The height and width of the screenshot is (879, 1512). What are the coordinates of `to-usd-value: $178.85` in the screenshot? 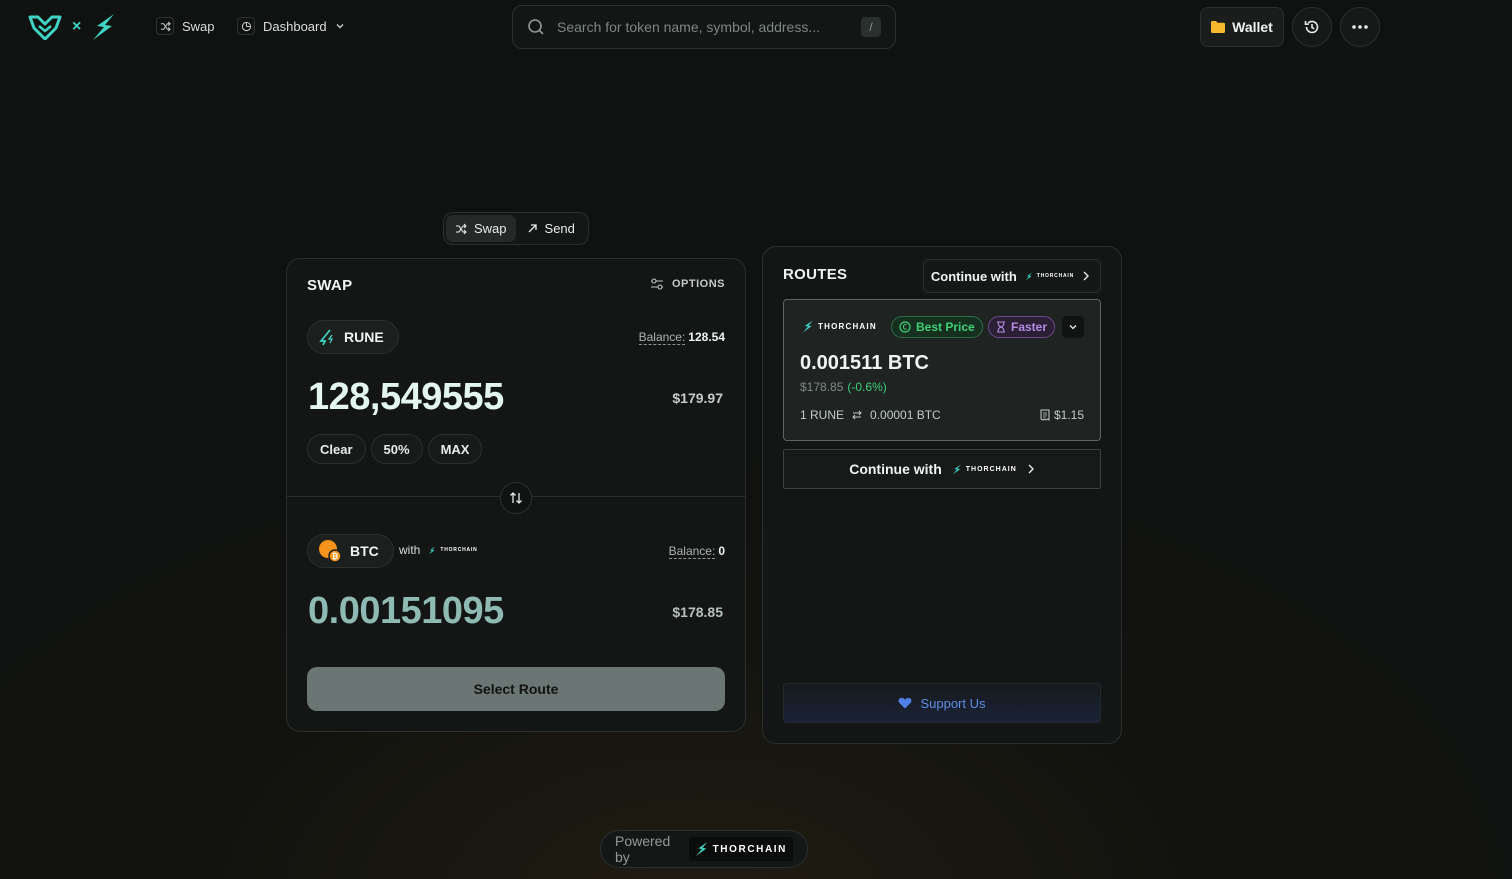 It's located at (697, 612).